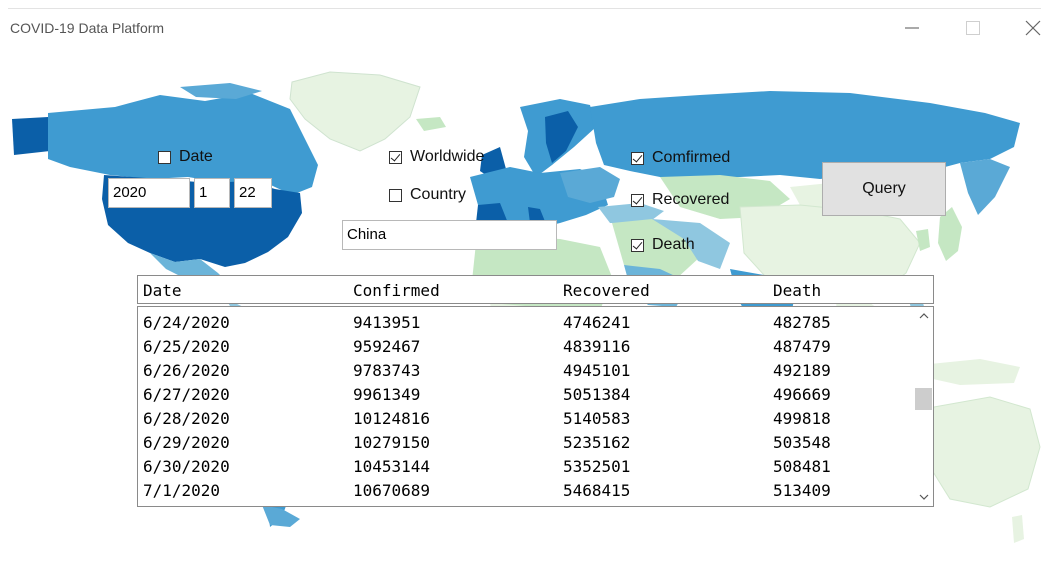 This screenshot has height=588, width=1049. What do you see at coordinates (355, 111) in the screenshot?
I see `map-greenland` at bounding box center [355, 111].